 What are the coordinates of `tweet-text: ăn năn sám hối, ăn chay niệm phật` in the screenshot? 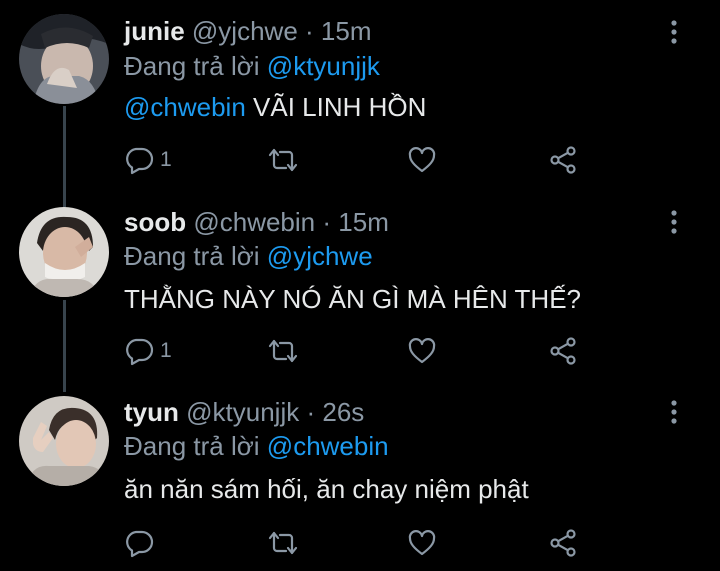 It's located at (326, 489).